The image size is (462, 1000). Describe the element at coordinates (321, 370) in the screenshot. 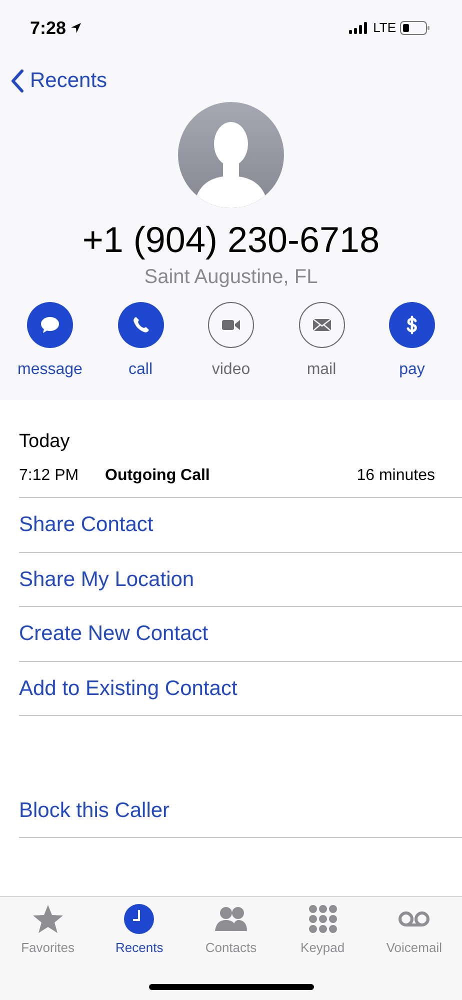

I see `action-label: mail` at that location.